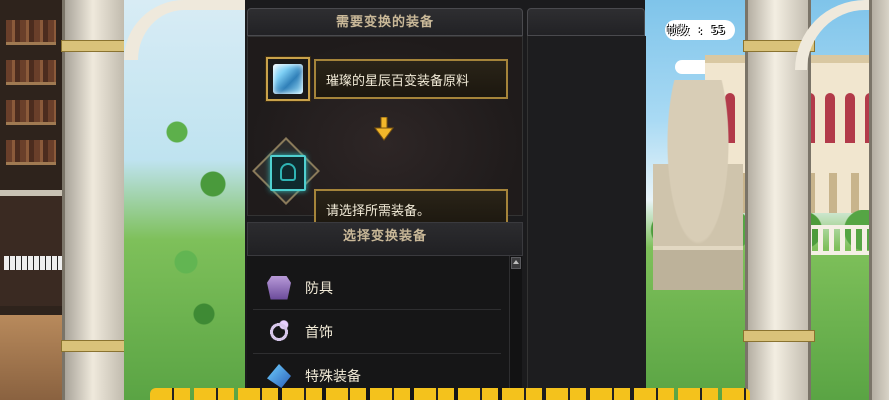  What do you see at coordinates (279, 287) in the screenshot?
I see `armor-icon` at bounding box center [279, 287].